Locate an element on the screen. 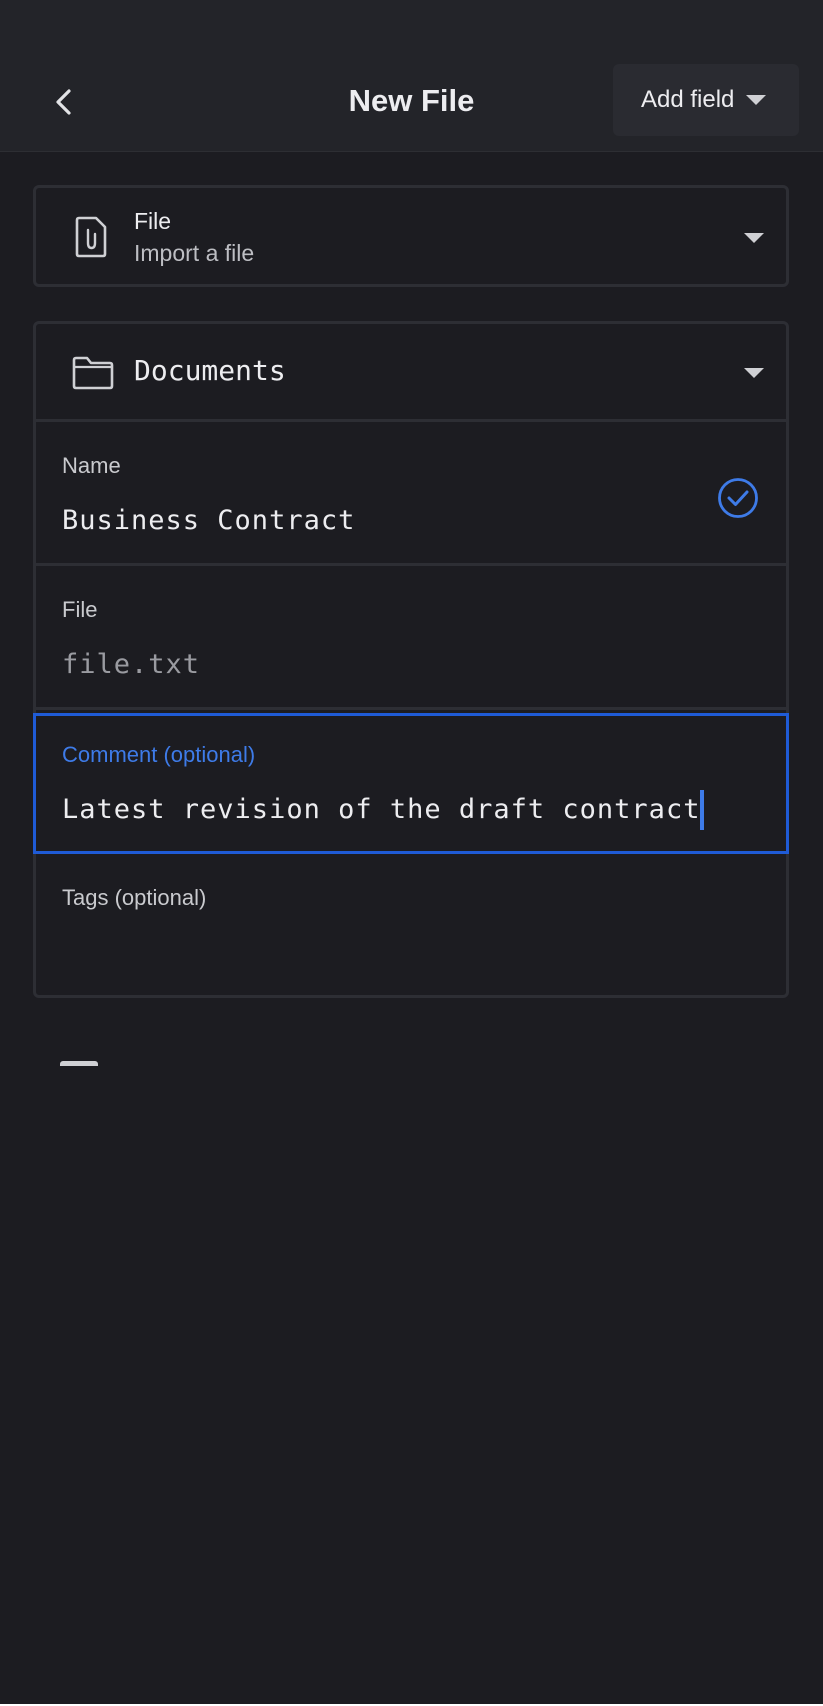 Image resolution: width=823 pixels, height=1706 pixels. item-type-title: File is located at coordinates (153, 221).